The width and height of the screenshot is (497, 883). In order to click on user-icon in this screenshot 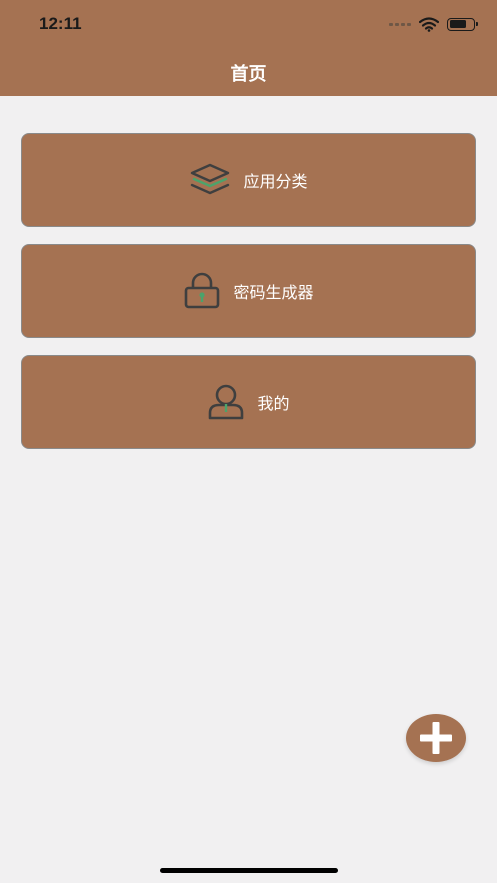, I will do `click(226, 402)`.